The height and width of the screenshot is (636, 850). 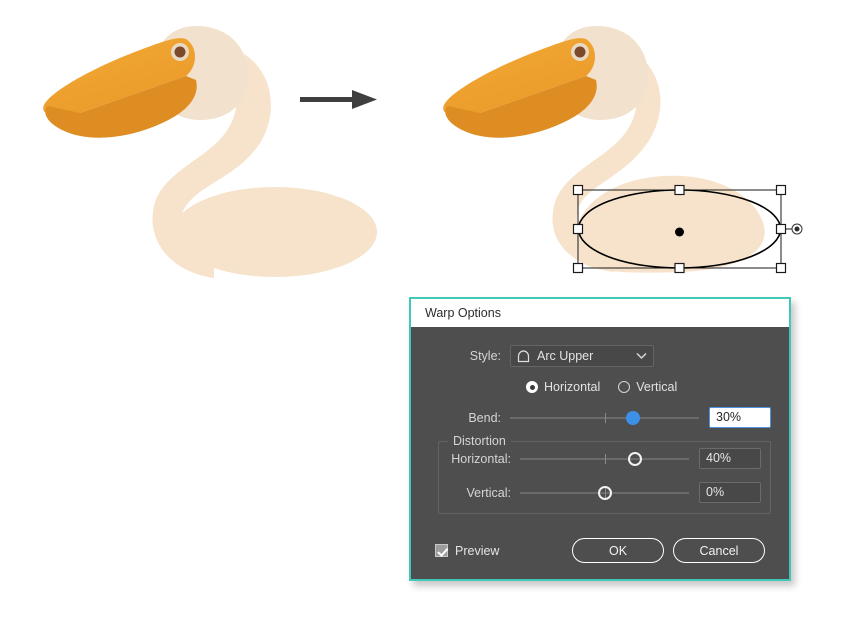 I want to click on radio-horizontal: Horizontal, so click(x=563, y=387).